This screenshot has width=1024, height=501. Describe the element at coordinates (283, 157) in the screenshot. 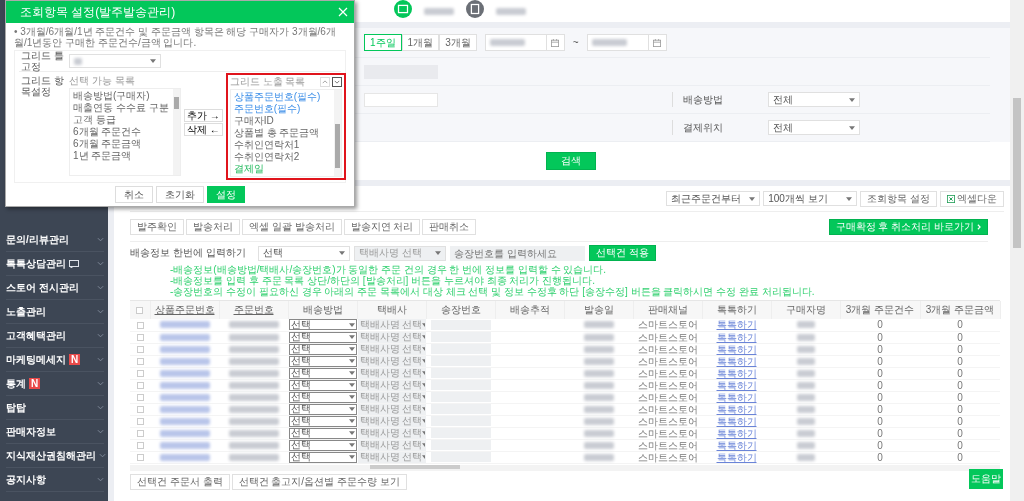

I see `list-item: 수취인연락처2` at that location.